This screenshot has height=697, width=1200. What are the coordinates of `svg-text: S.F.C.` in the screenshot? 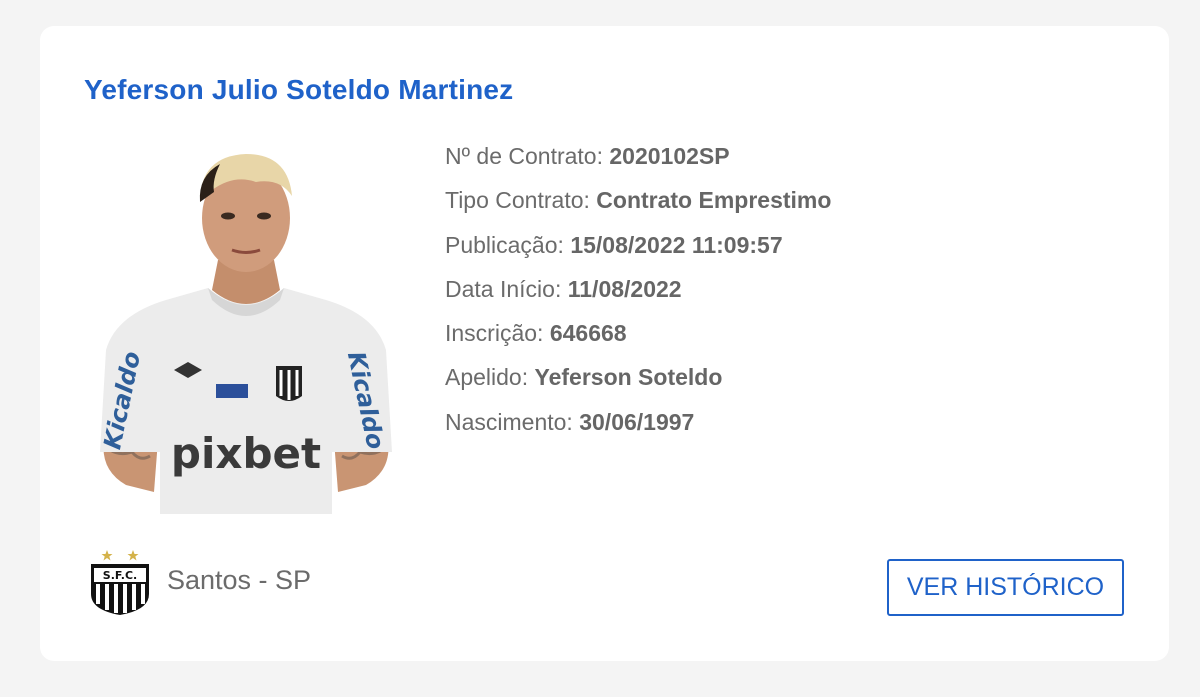 It's located at (120, 575).